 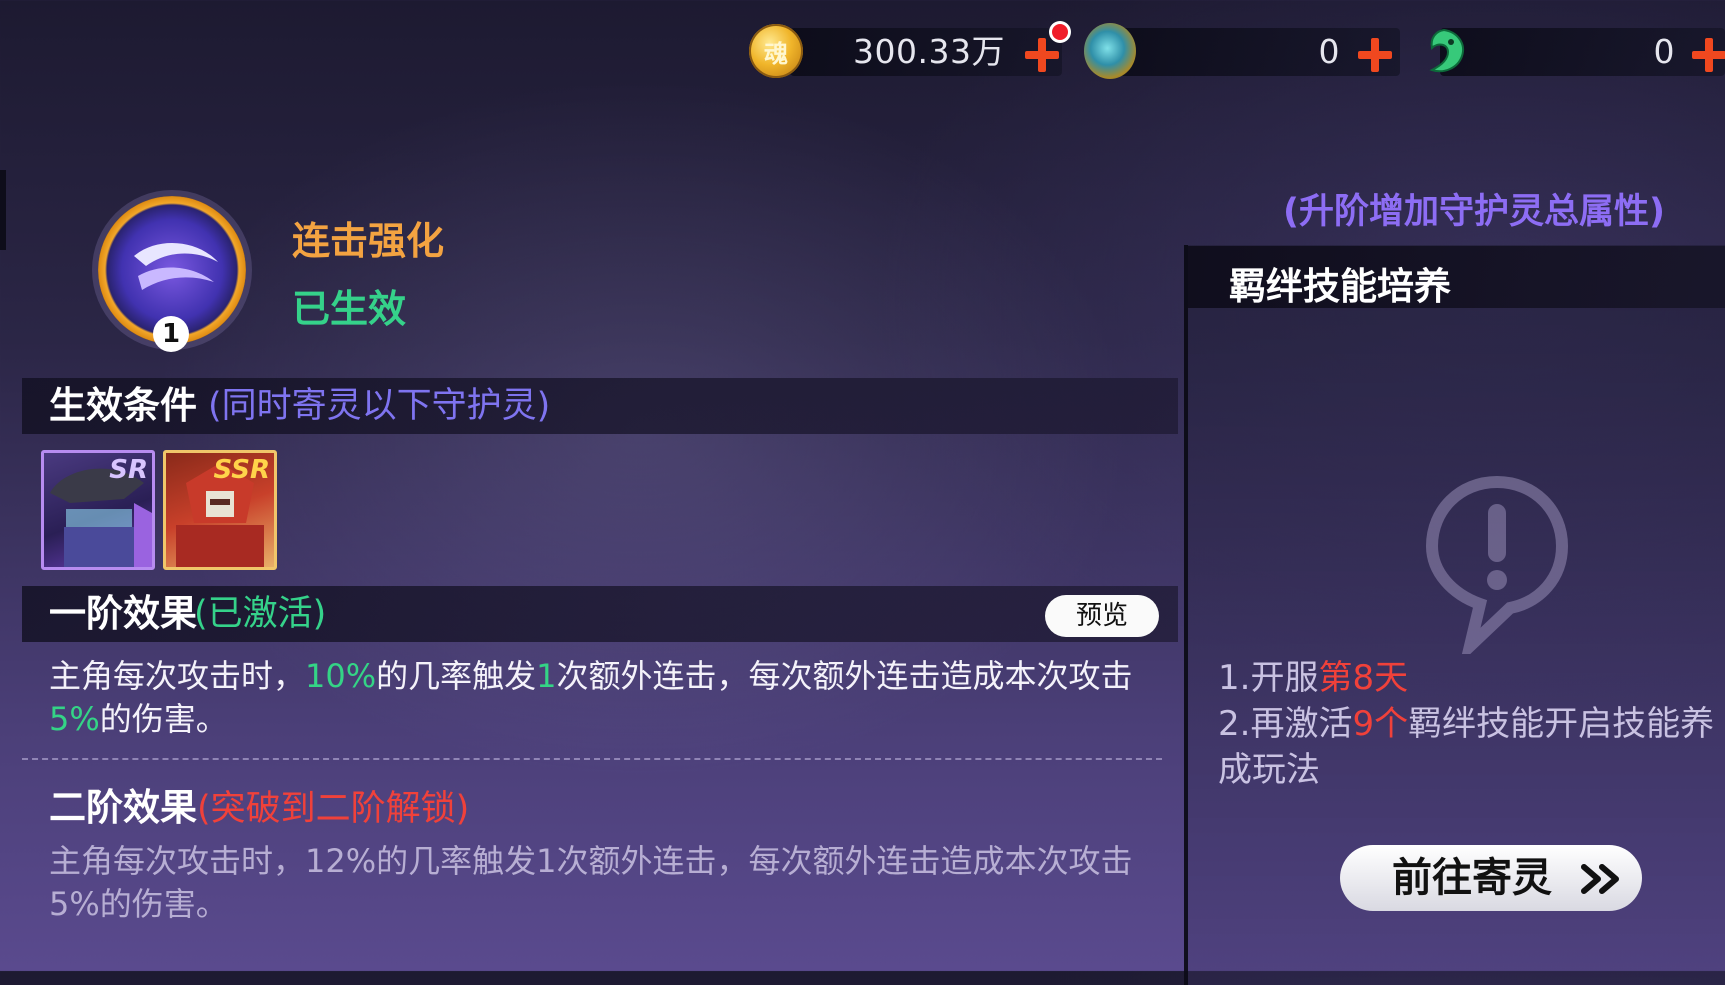 What do you see at coordinates (1497, 564) in the screenshot?
I see `exclamation-bubble-icon` at bounding box center [1497, 564].